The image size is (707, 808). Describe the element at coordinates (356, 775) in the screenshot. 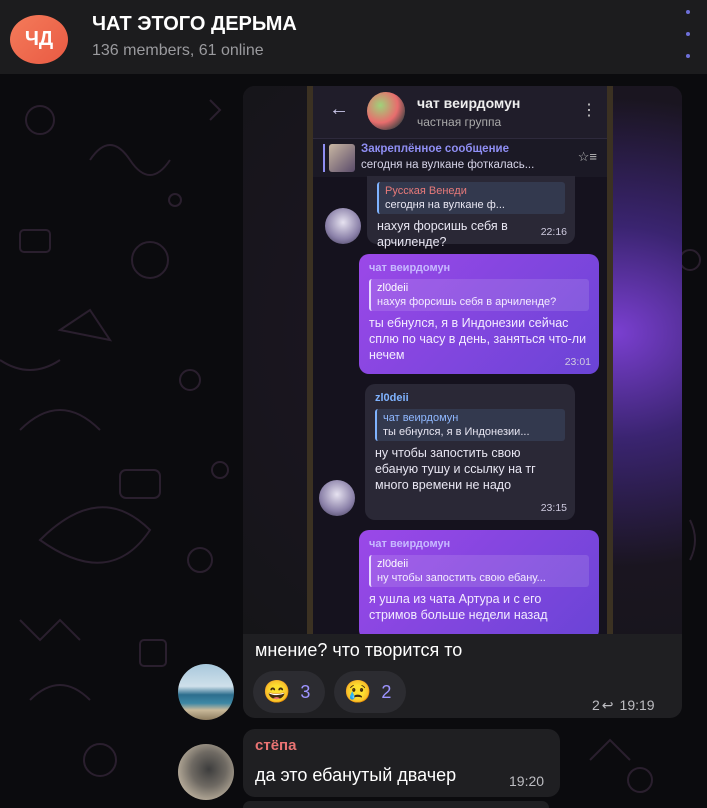

I see `message-text: да это ебанутый двачер` at that location.